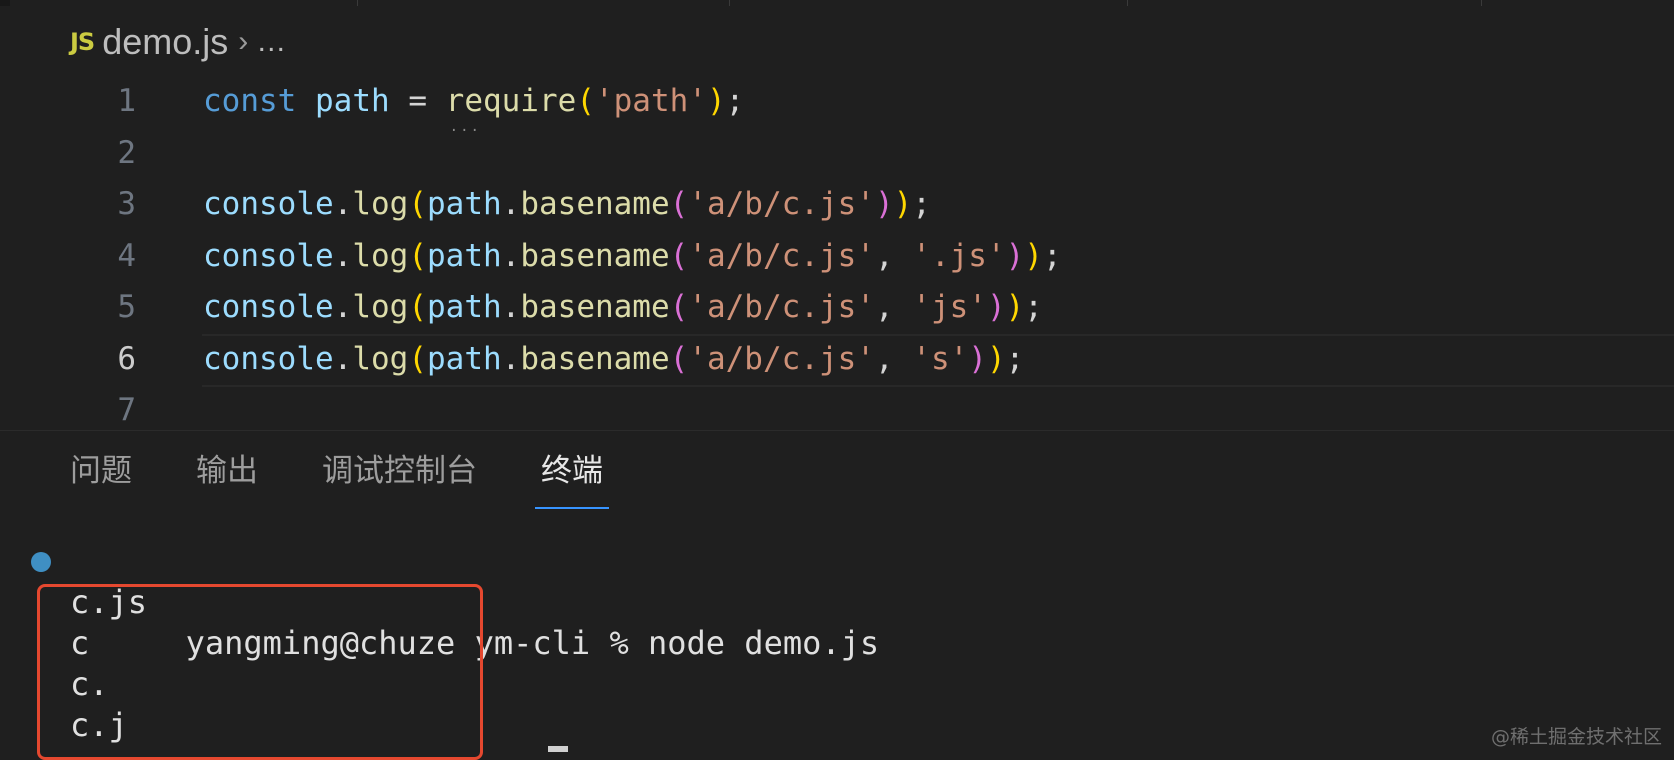  What do you see at coordinates (958, 256) in the screenshot?
I see `code-token: '.js'` at bounding box center [958, 256].